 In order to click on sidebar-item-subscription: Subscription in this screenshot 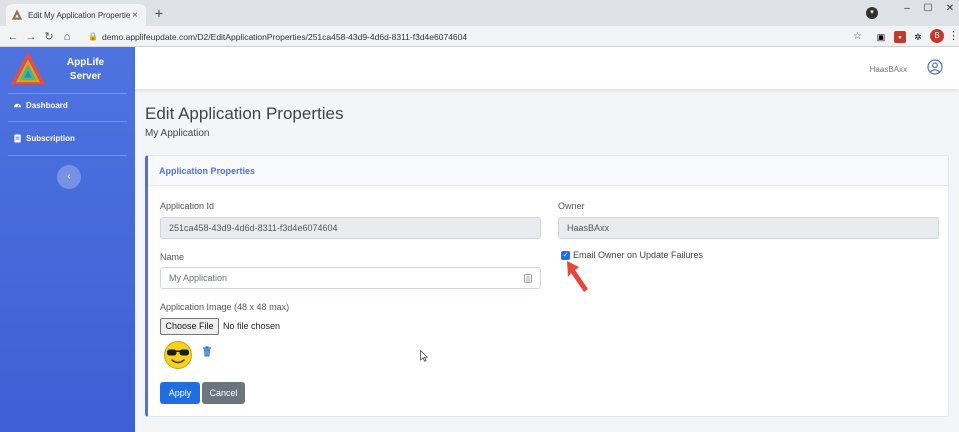, I will do `click(44, 138)`.